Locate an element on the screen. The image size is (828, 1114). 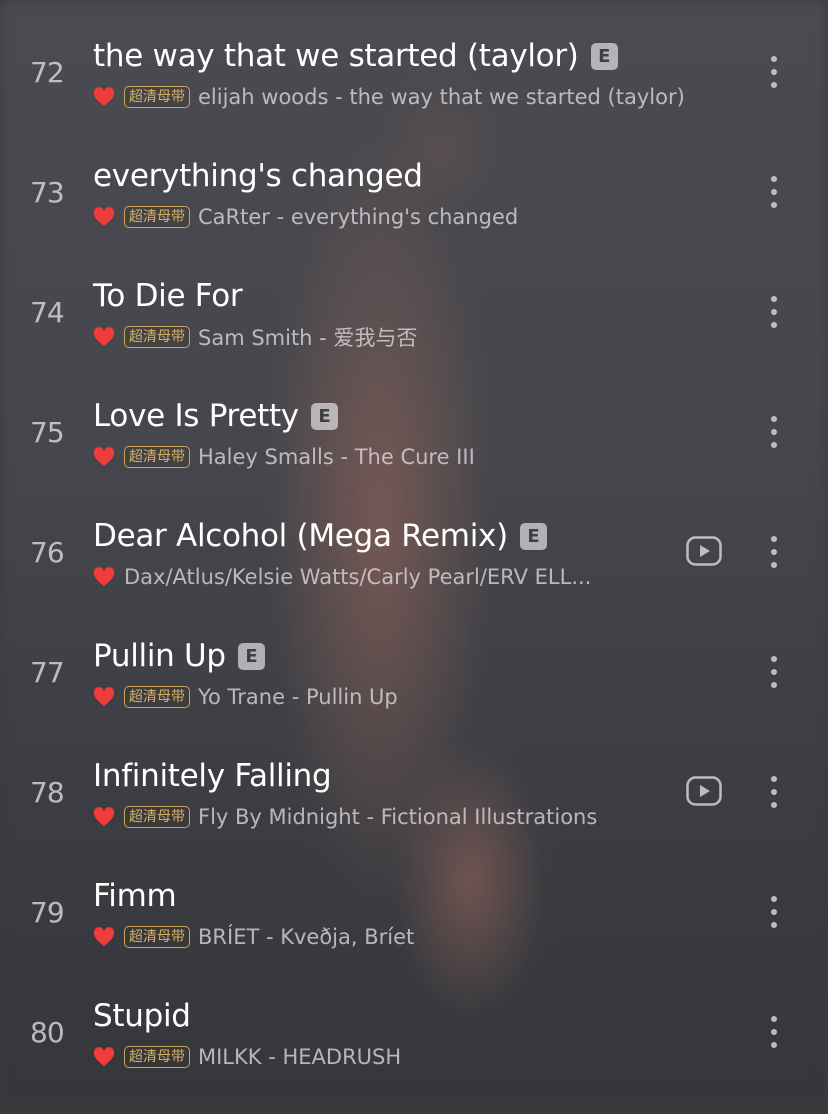
song-title: the way that we started (taylor) E is located at coordinates (355, 56).